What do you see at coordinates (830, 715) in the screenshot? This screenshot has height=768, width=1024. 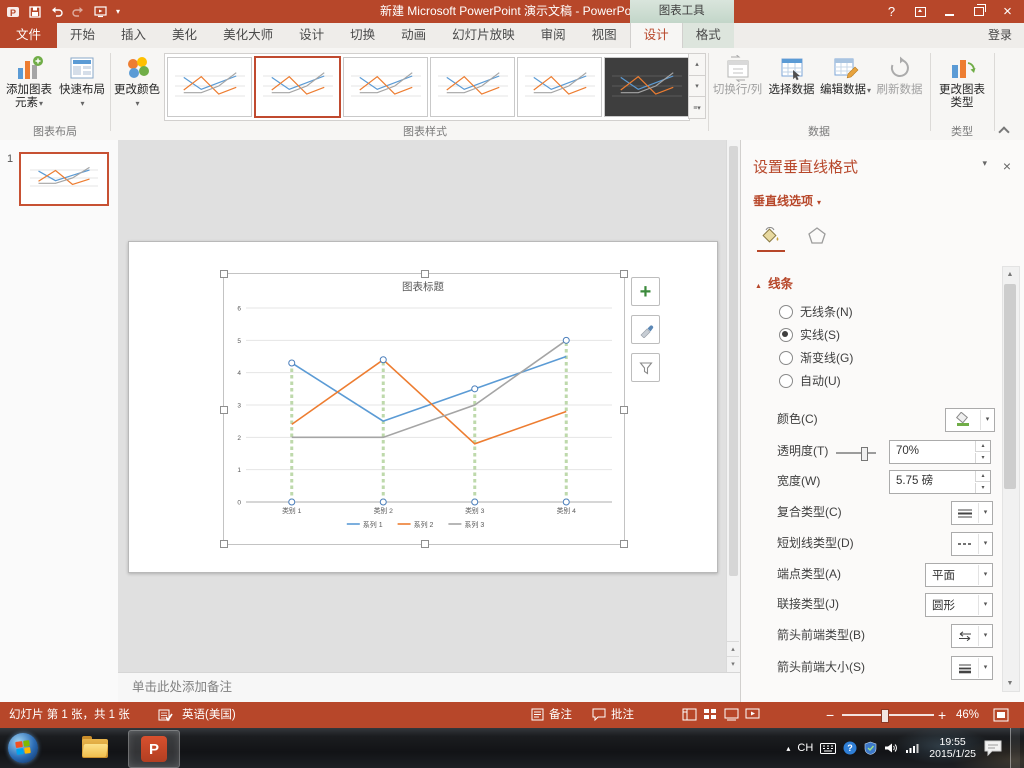 I see `zoom-out-icon: −` at bounding box center [830, 715].